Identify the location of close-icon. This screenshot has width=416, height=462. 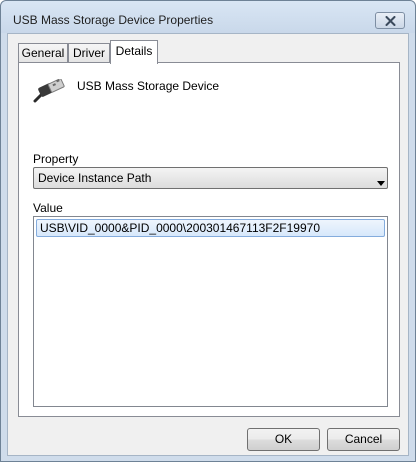
(390, 20).